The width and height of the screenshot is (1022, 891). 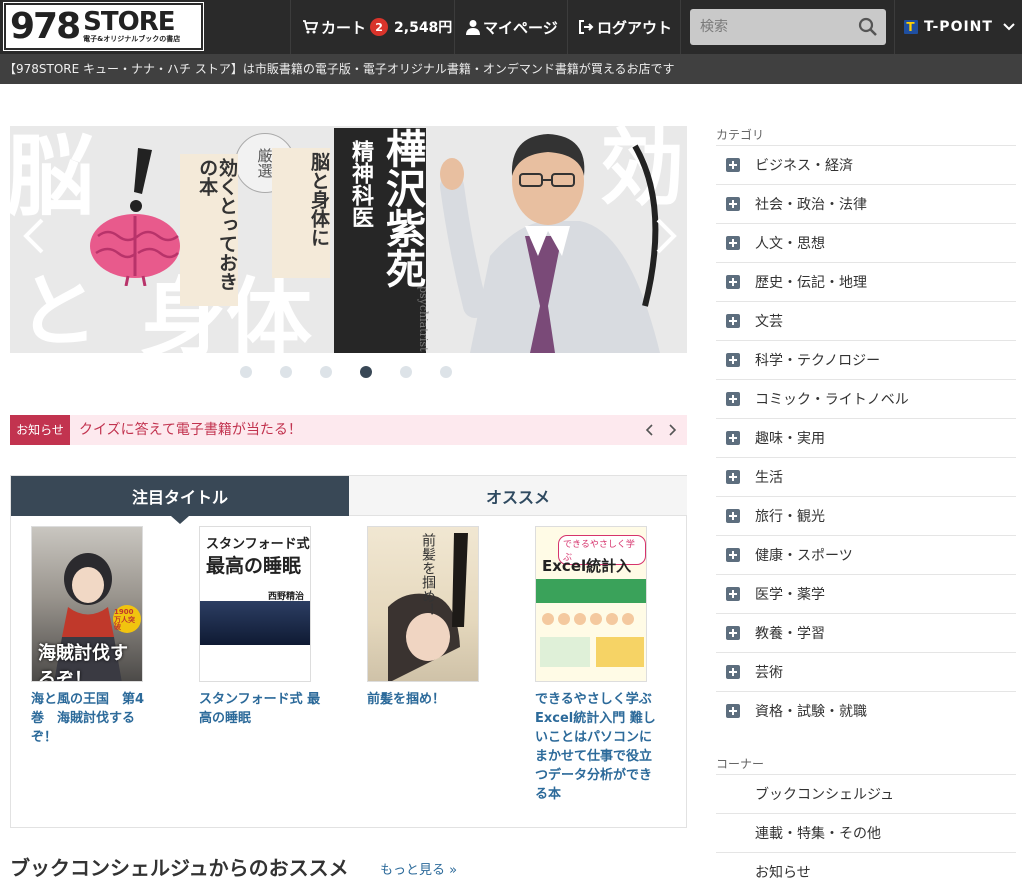 I want to click on carousel-dot-active, so click(x=366, y=372).